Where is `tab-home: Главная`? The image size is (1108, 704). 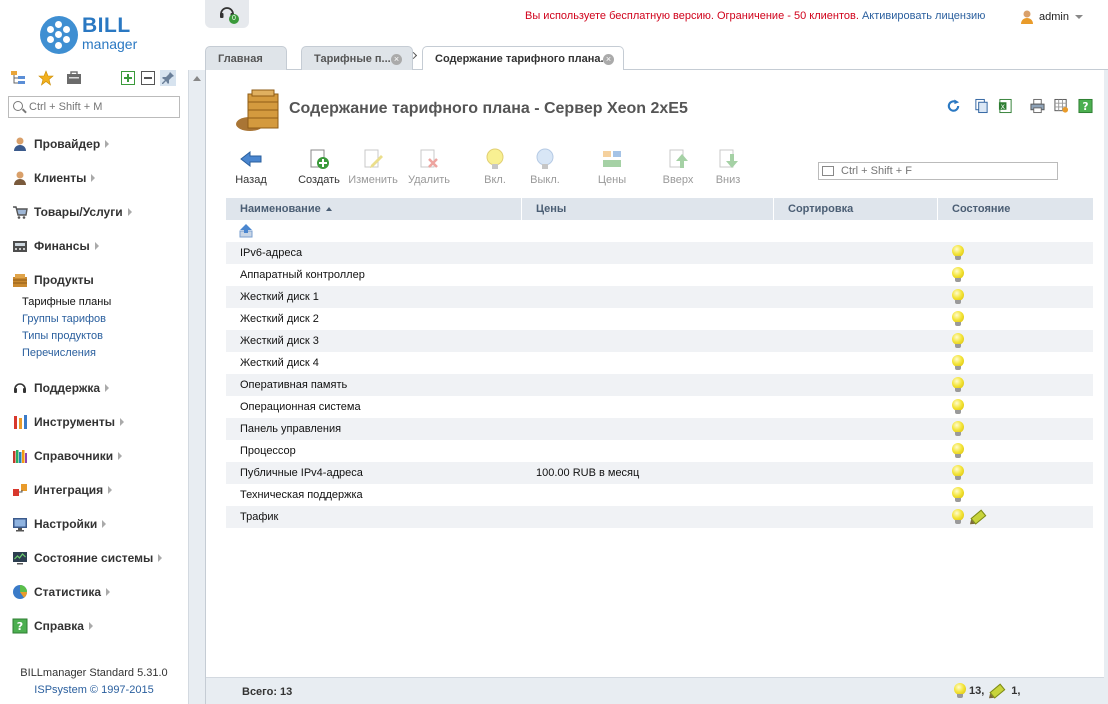 tab-home: Главная is located at coordinates (246, 58).